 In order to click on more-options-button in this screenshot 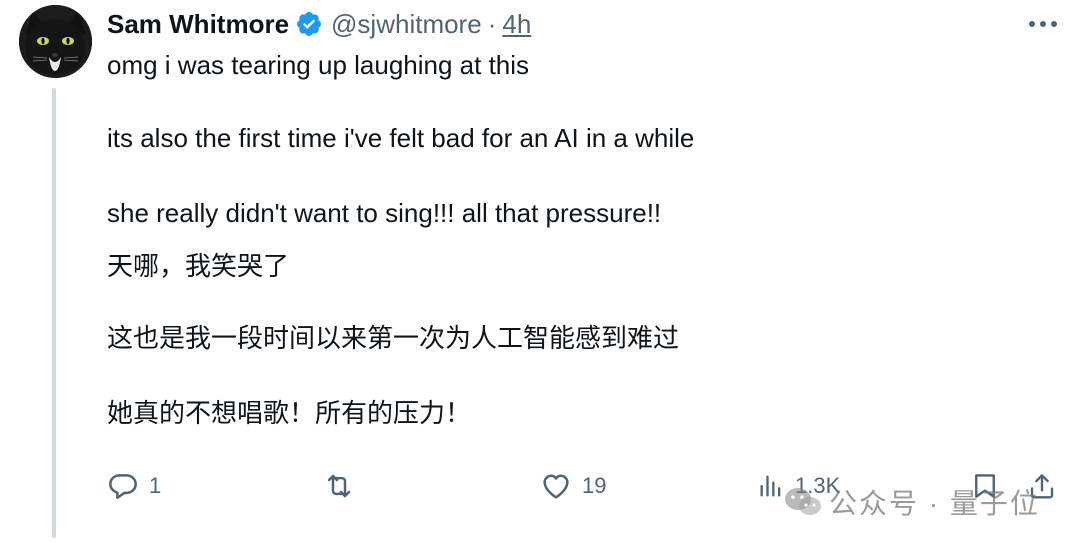, I will do `click(1043, 24)`.